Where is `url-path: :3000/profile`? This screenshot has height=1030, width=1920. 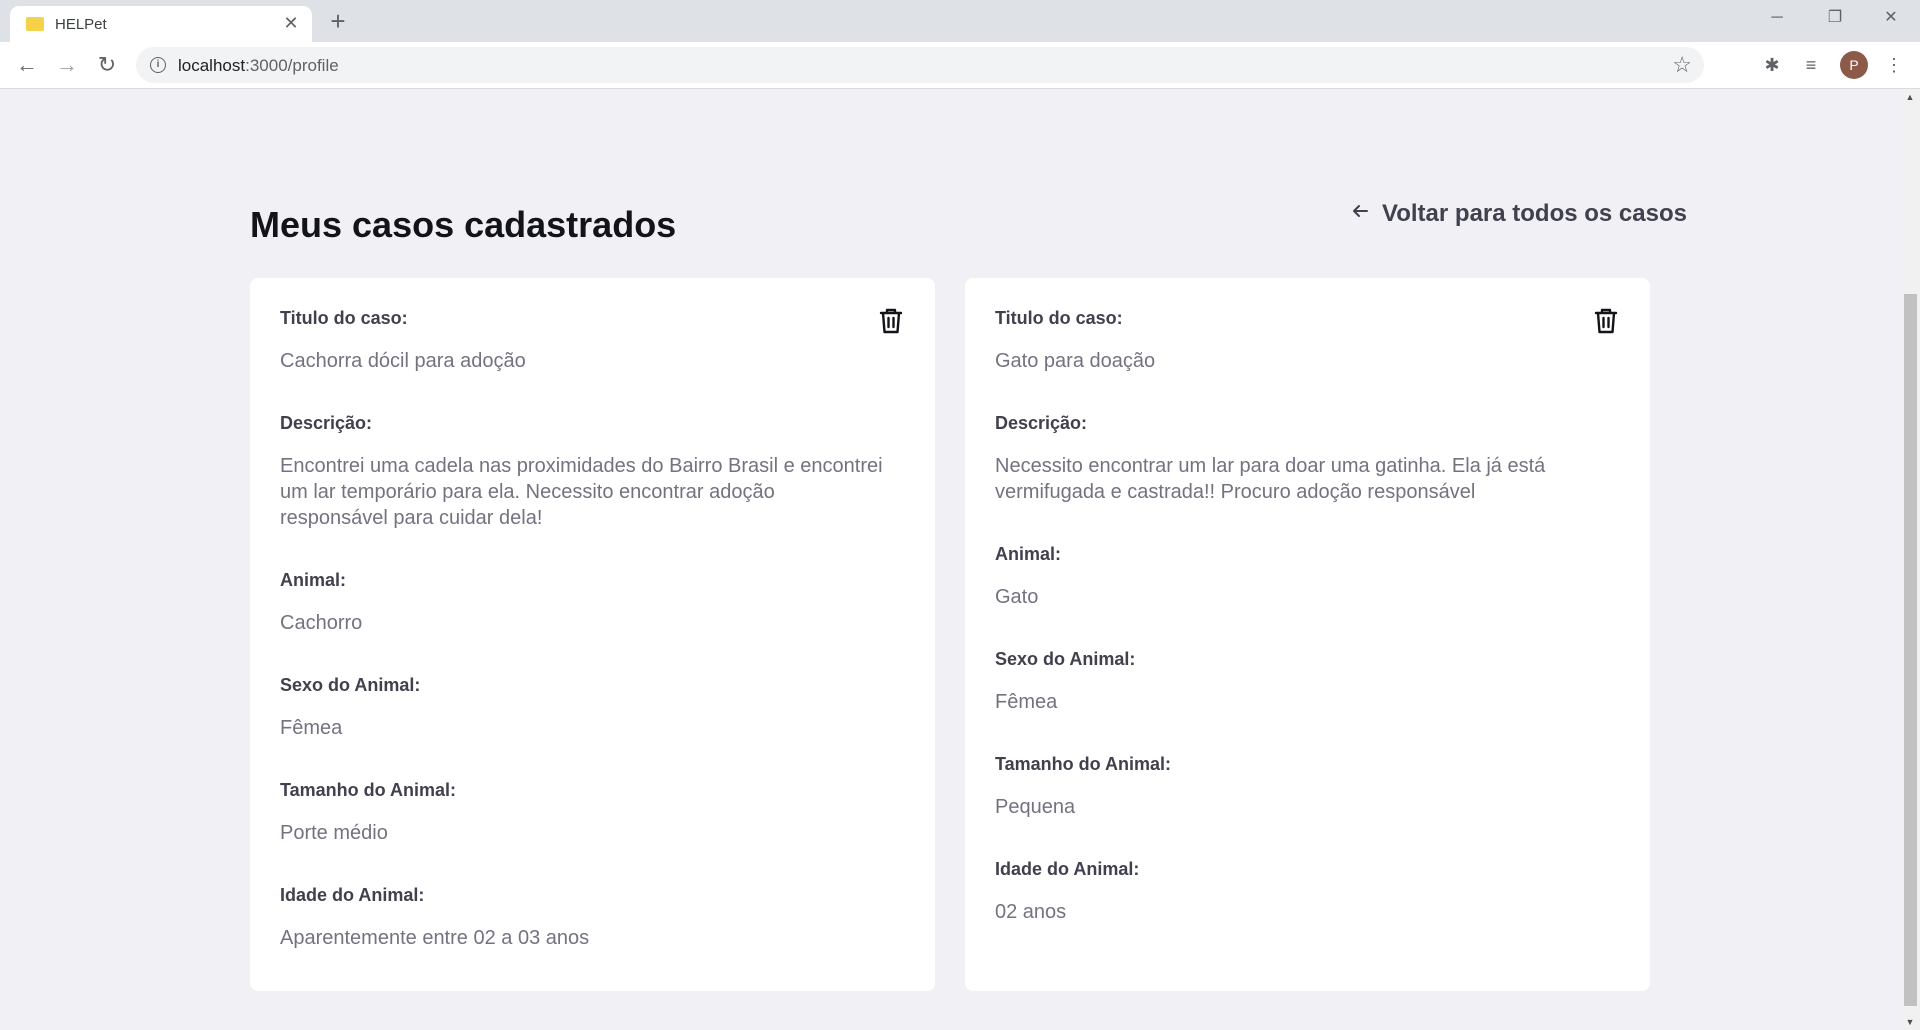 url-path: :3000/profile is located at coordinates (292, 65).